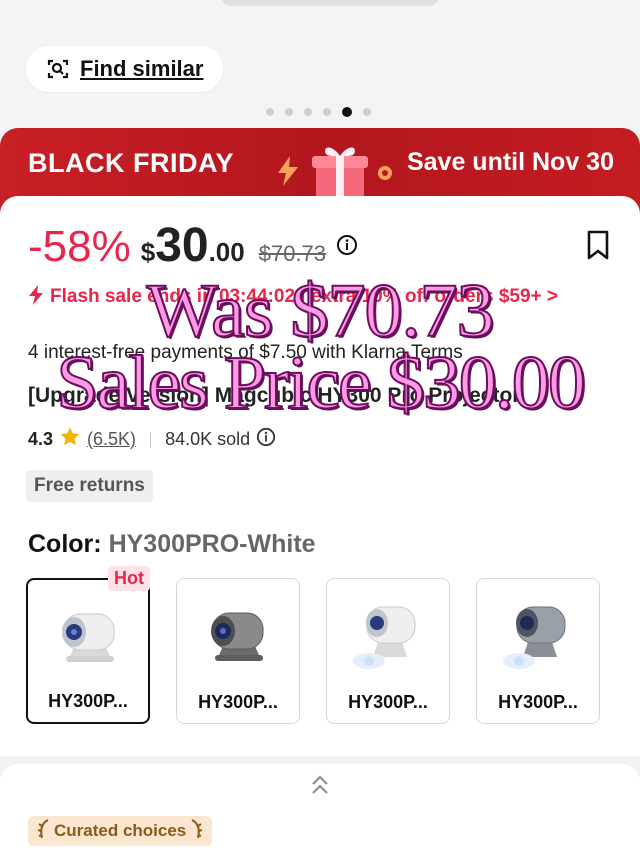 The image size is (640, 853). Describe the element at coordinates (208, 439) in the screenshot. I see `sold-count: 84.0K sold` at that location.